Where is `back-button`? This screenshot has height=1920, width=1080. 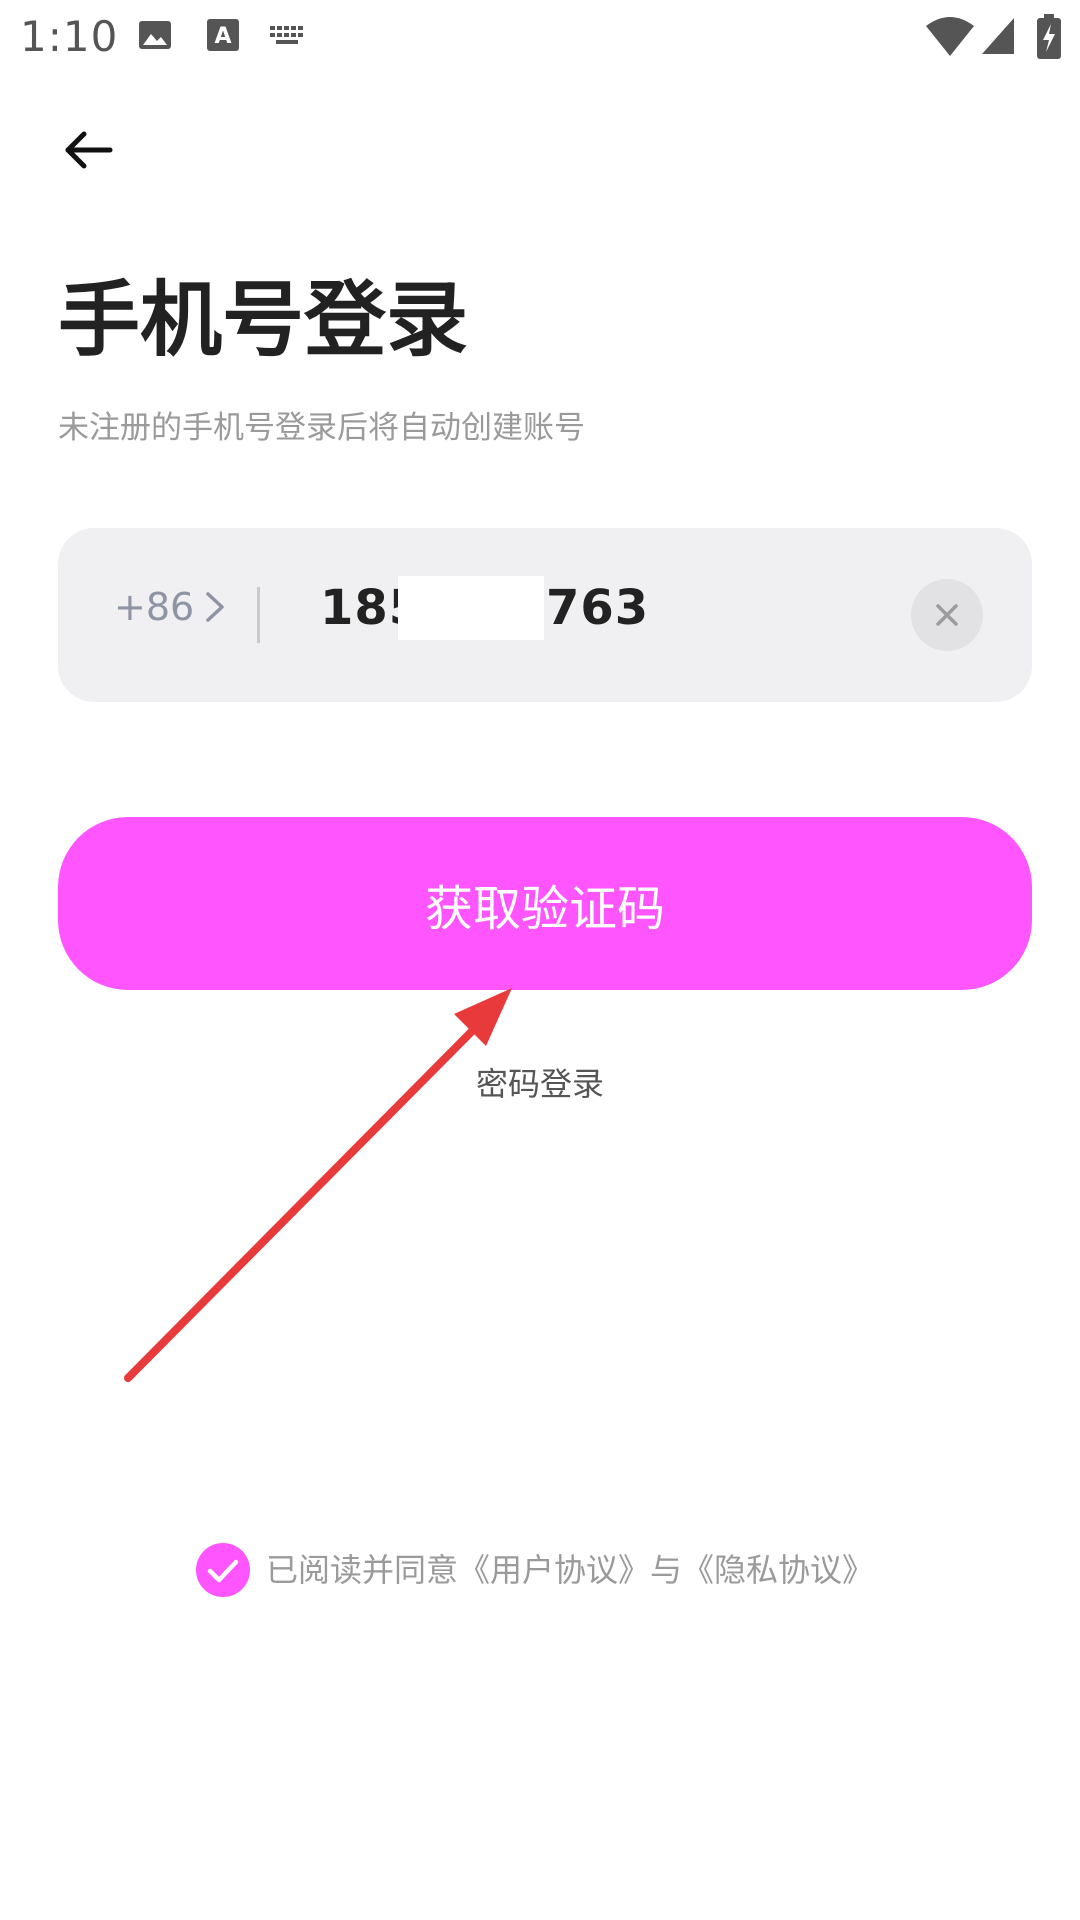 back-button is located at coordinates (88, 150).